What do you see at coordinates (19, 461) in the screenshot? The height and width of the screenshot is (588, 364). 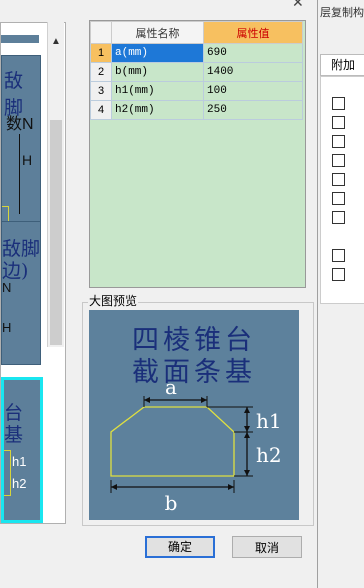 I see `thumb-text: h1` at bounding box center [19, 461].